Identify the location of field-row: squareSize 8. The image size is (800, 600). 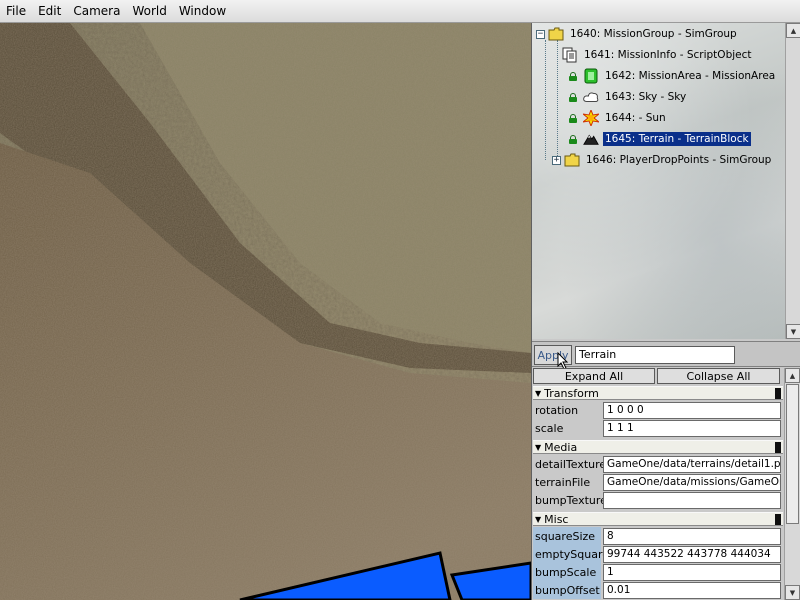
(658, 537).